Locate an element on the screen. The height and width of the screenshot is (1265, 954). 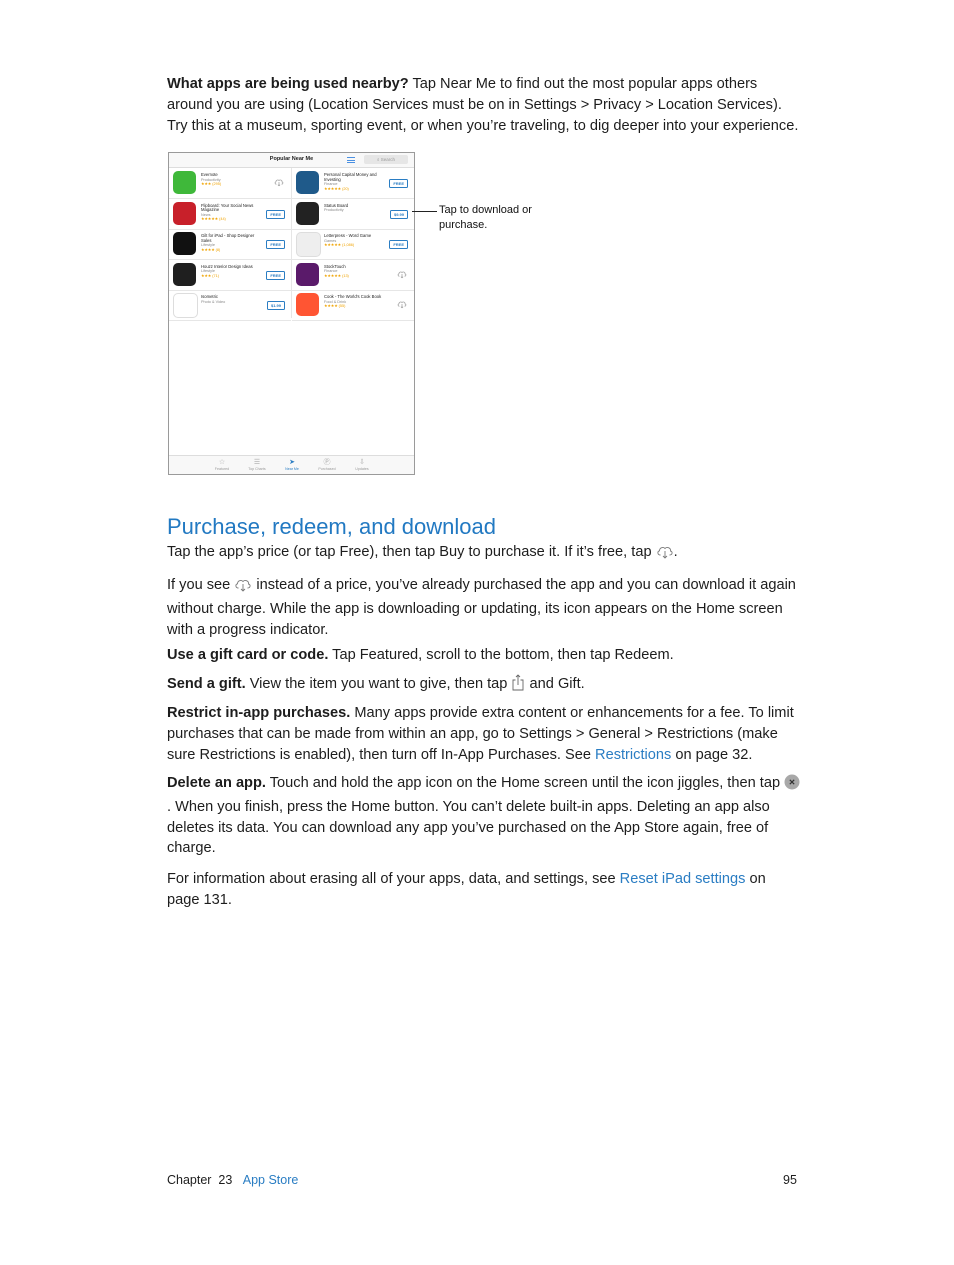
restrictions-link: Restrictions is located at coordinates (633, 755).